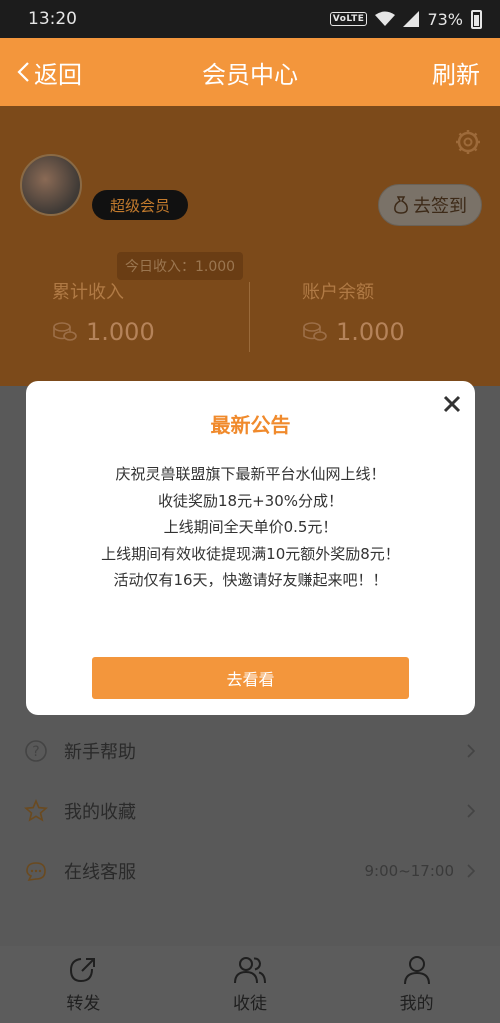  Describe the element at coordinates (416, 1004) in the screenshot. I see `nav-label: 我的` at that location.